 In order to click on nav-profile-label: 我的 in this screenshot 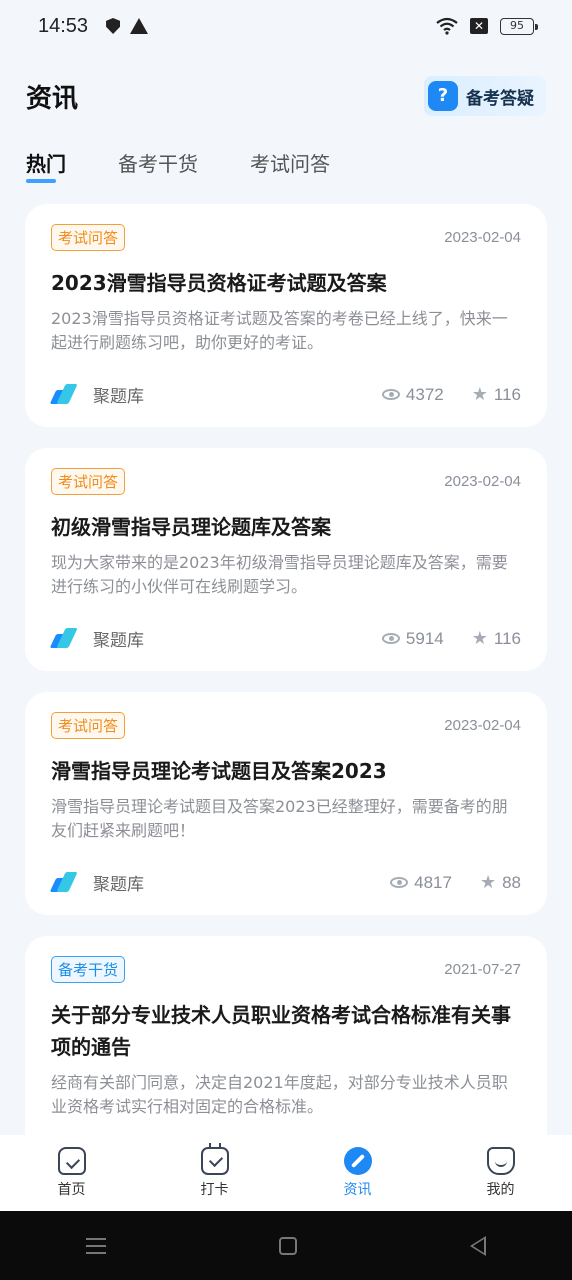, I will do `click(500, 1190)`.